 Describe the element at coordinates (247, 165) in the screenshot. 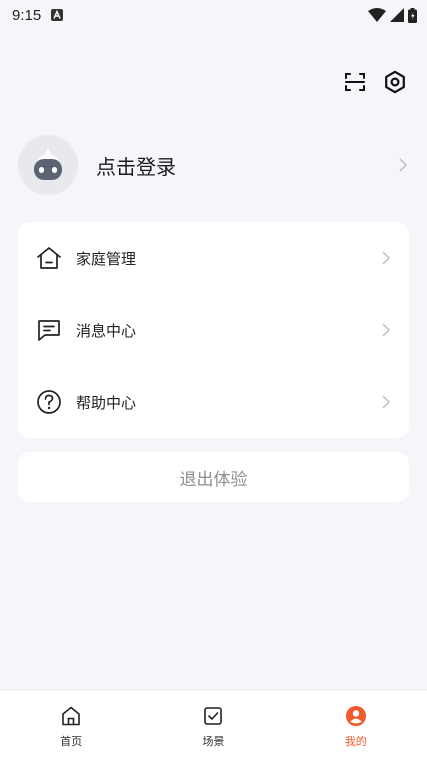

I see `login-label: 点击登录` at that location.